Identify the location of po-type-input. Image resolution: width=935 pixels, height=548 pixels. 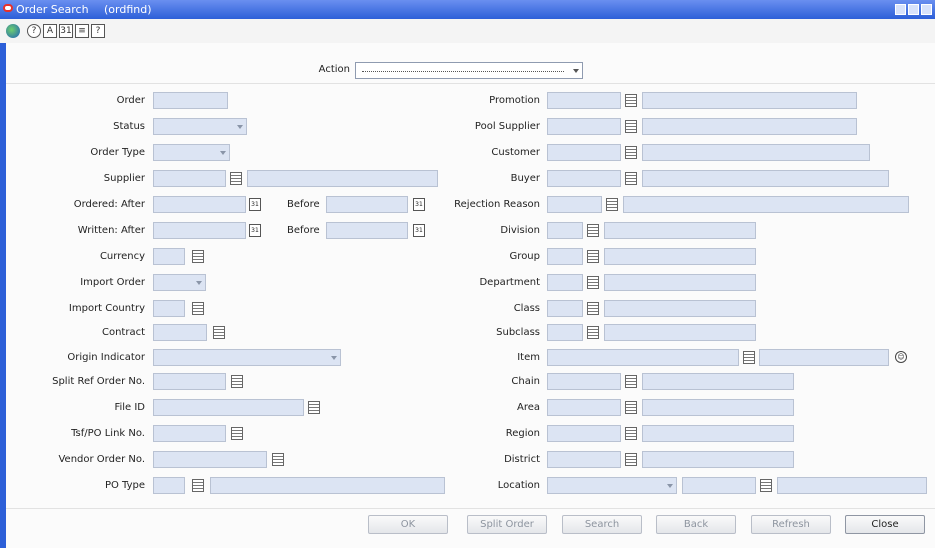
(169, 485).